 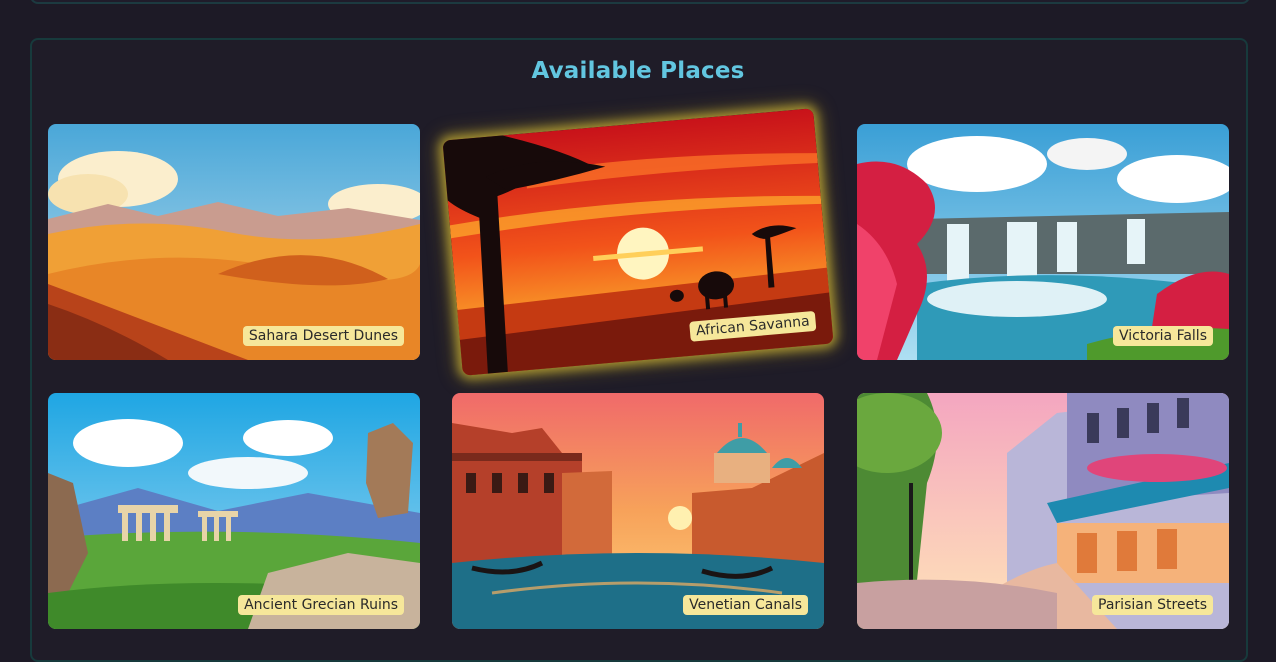 I want to click on grecian-ruins-image, so click(x=234, y=511).